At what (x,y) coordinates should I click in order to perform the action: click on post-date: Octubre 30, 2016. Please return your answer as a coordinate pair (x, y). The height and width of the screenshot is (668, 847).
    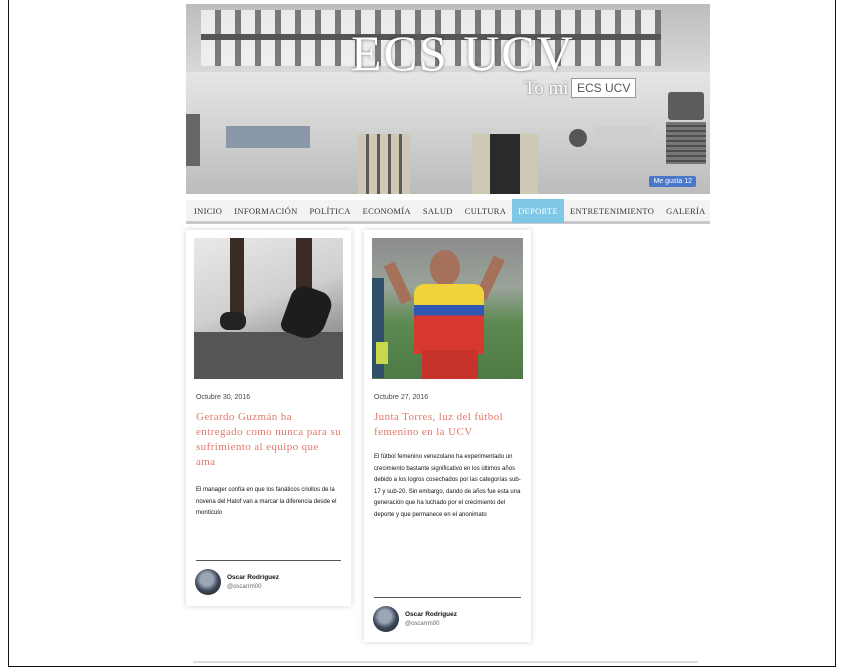
    Looking at the image, I should click on (223, 397).